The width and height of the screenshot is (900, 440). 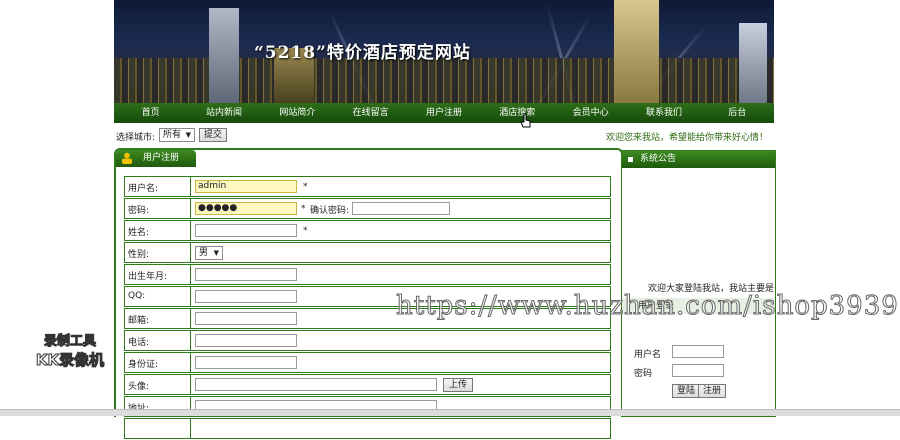 I want to click on gender-select-value: 男, so click(x=204, y=253).